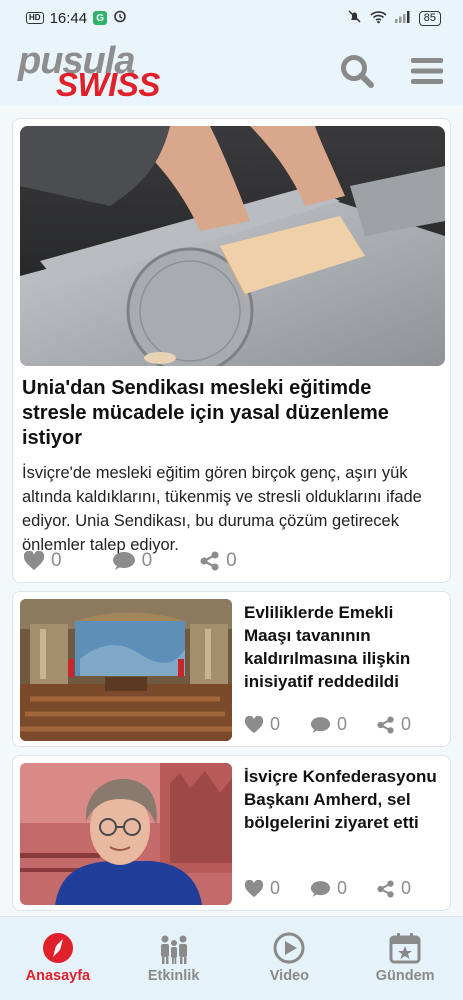 The width and height of the screenshot is (463, 1000). I want to click on search-icon, so click(357, 71).